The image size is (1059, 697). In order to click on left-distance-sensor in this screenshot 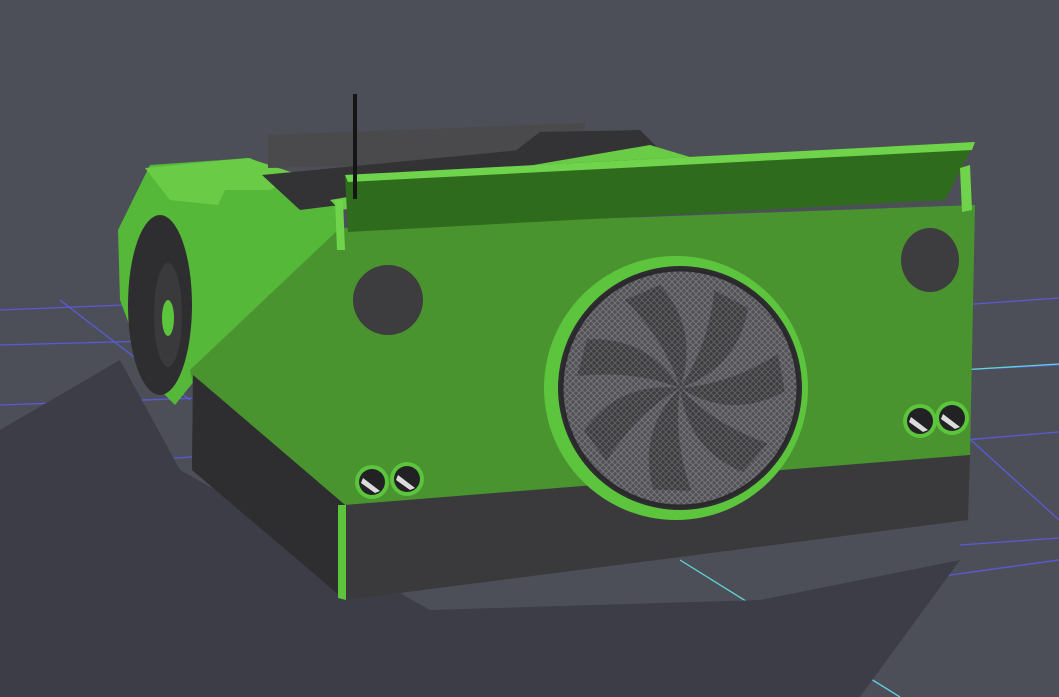, I will do `click(388, 300)`.